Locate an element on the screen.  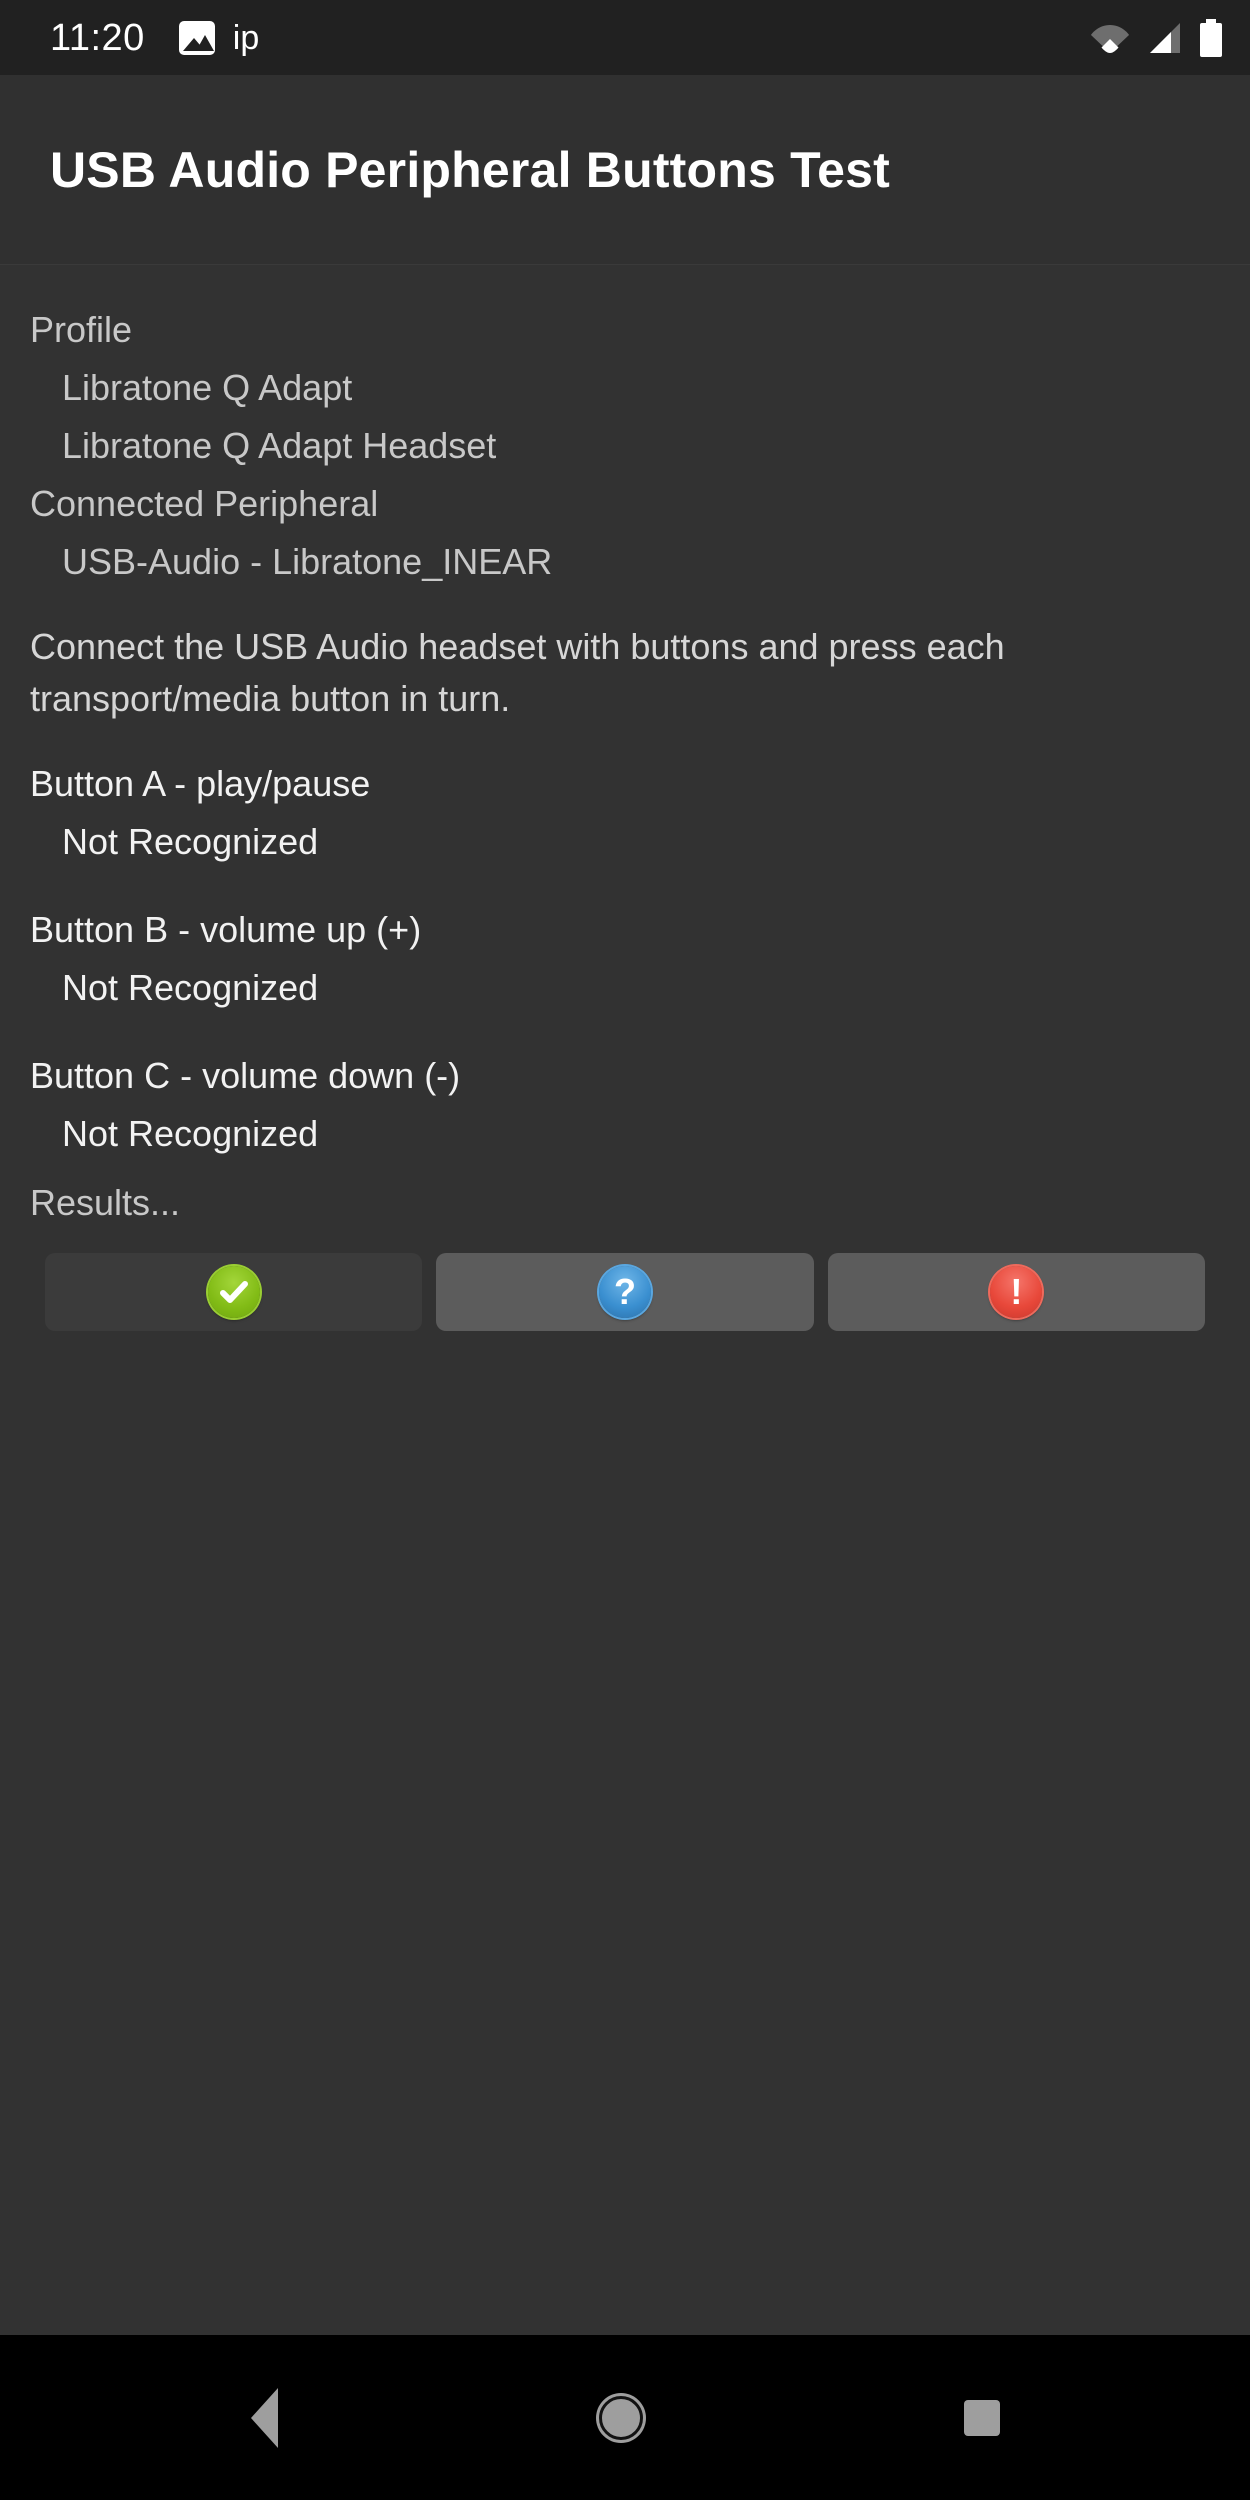
recents-icon is located at coordinates (981, 2417).